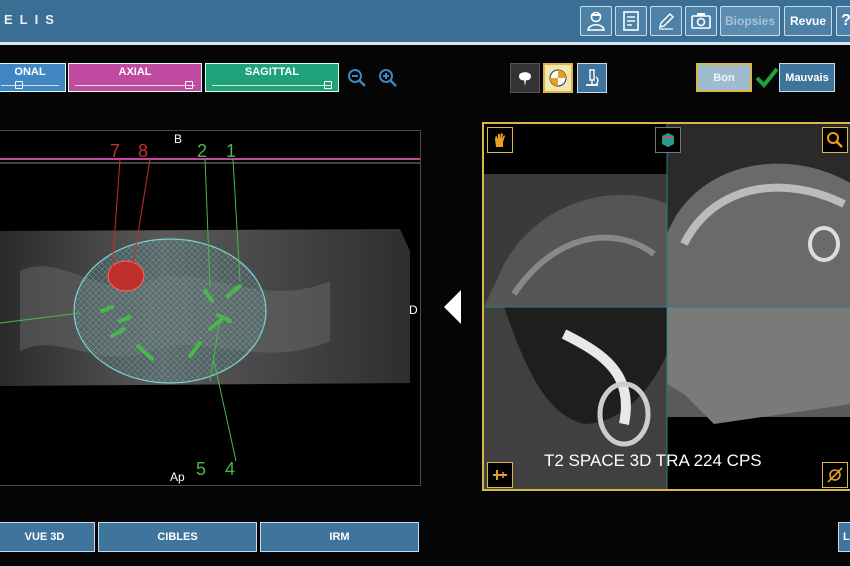 This screenshot has height=566, width=850. What do you see at coordinates (135, 85) in the screenshot?
I see `axial-slider-track` at bounding box center [135, 85].